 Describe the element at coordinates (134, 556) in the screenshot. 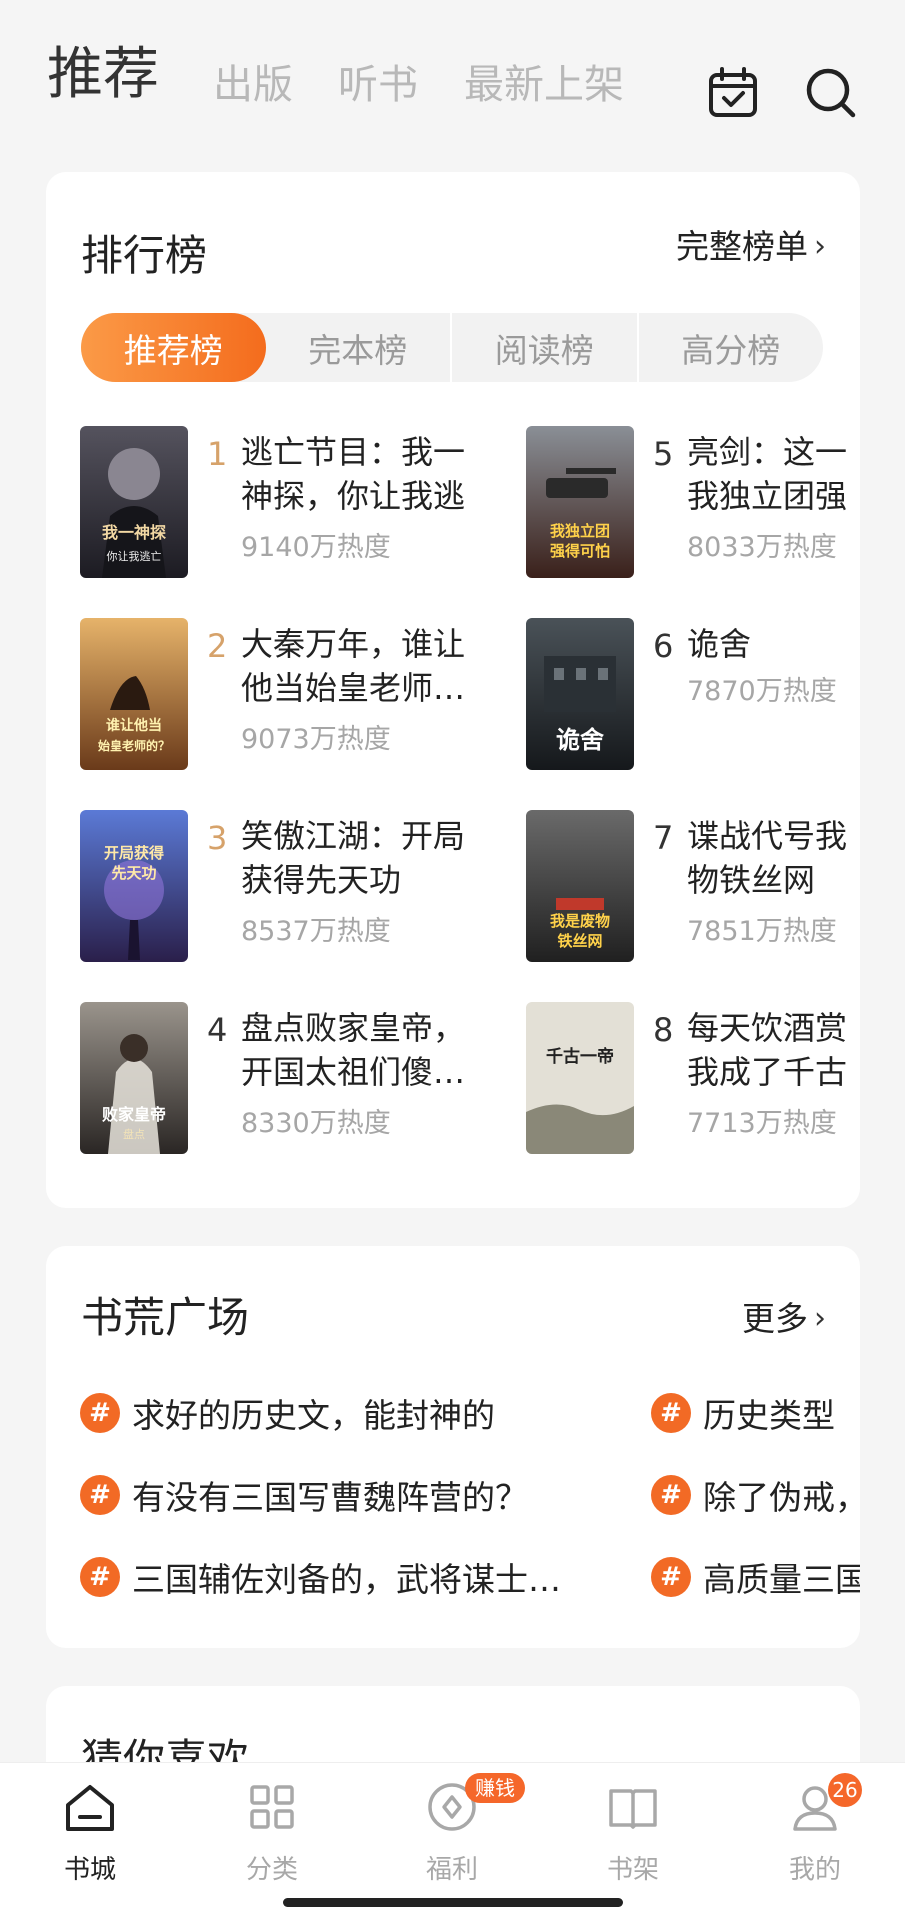

I see `svg-text: 你让我逃亡` at that location.